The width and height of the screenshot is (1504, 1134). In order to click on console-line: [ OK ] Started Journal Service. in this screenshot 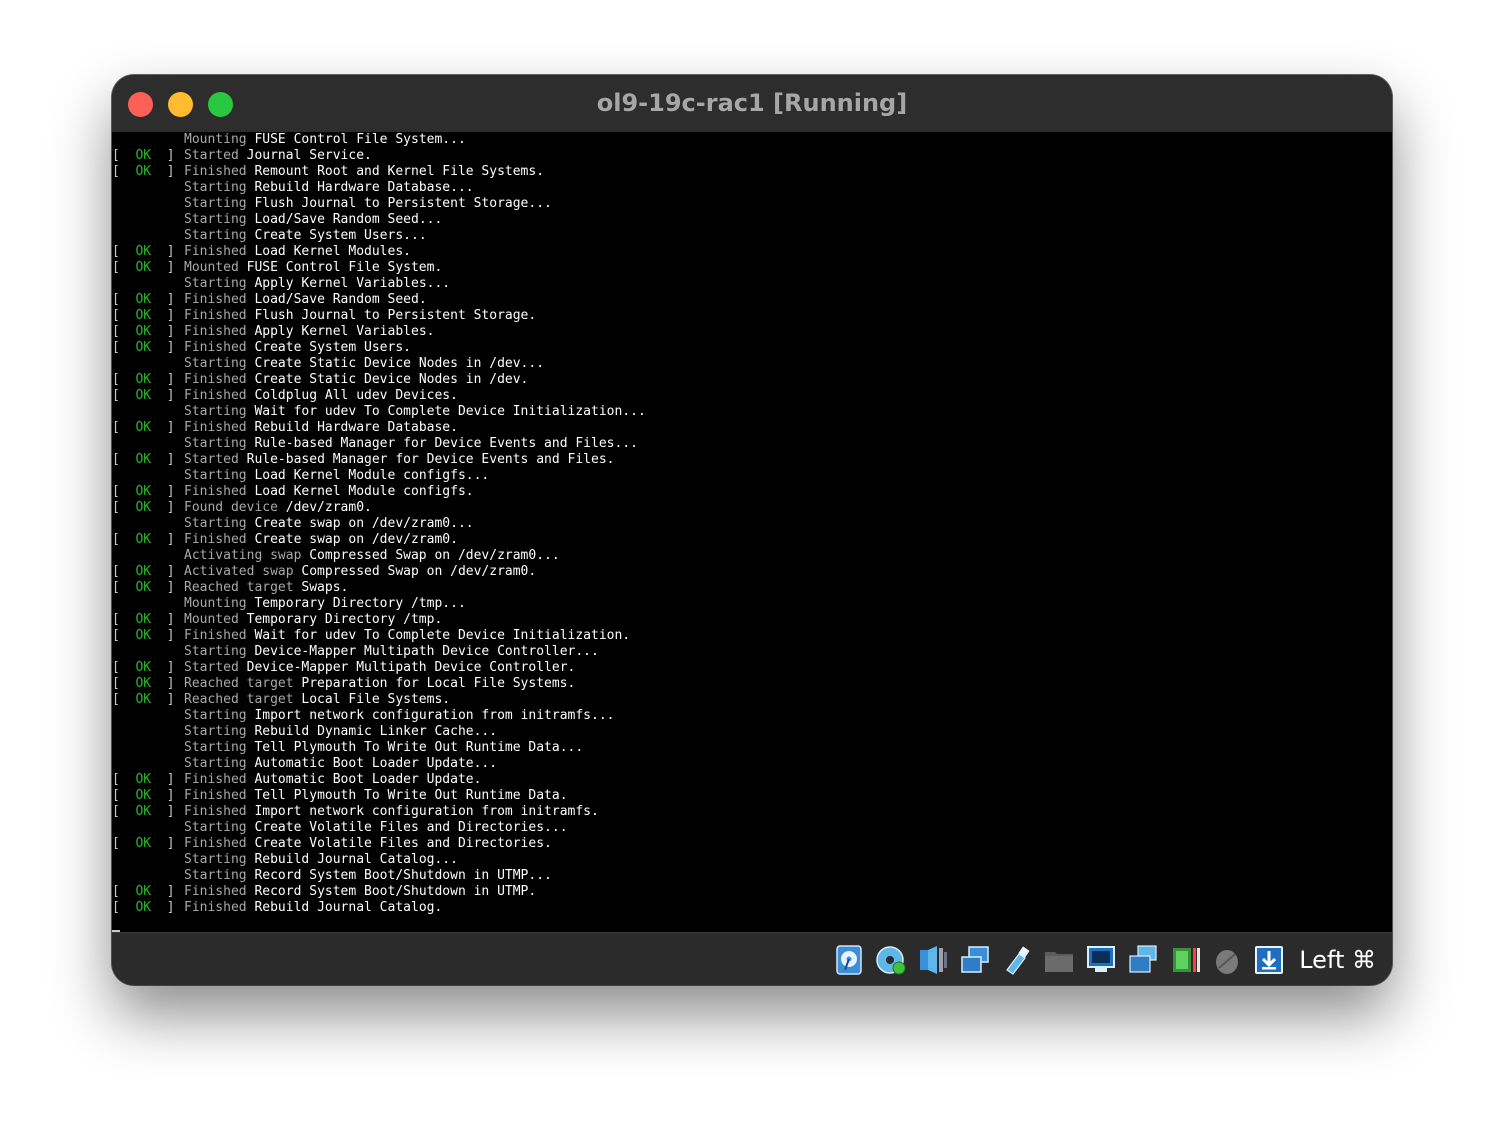, I will do `click(379, 156)`.